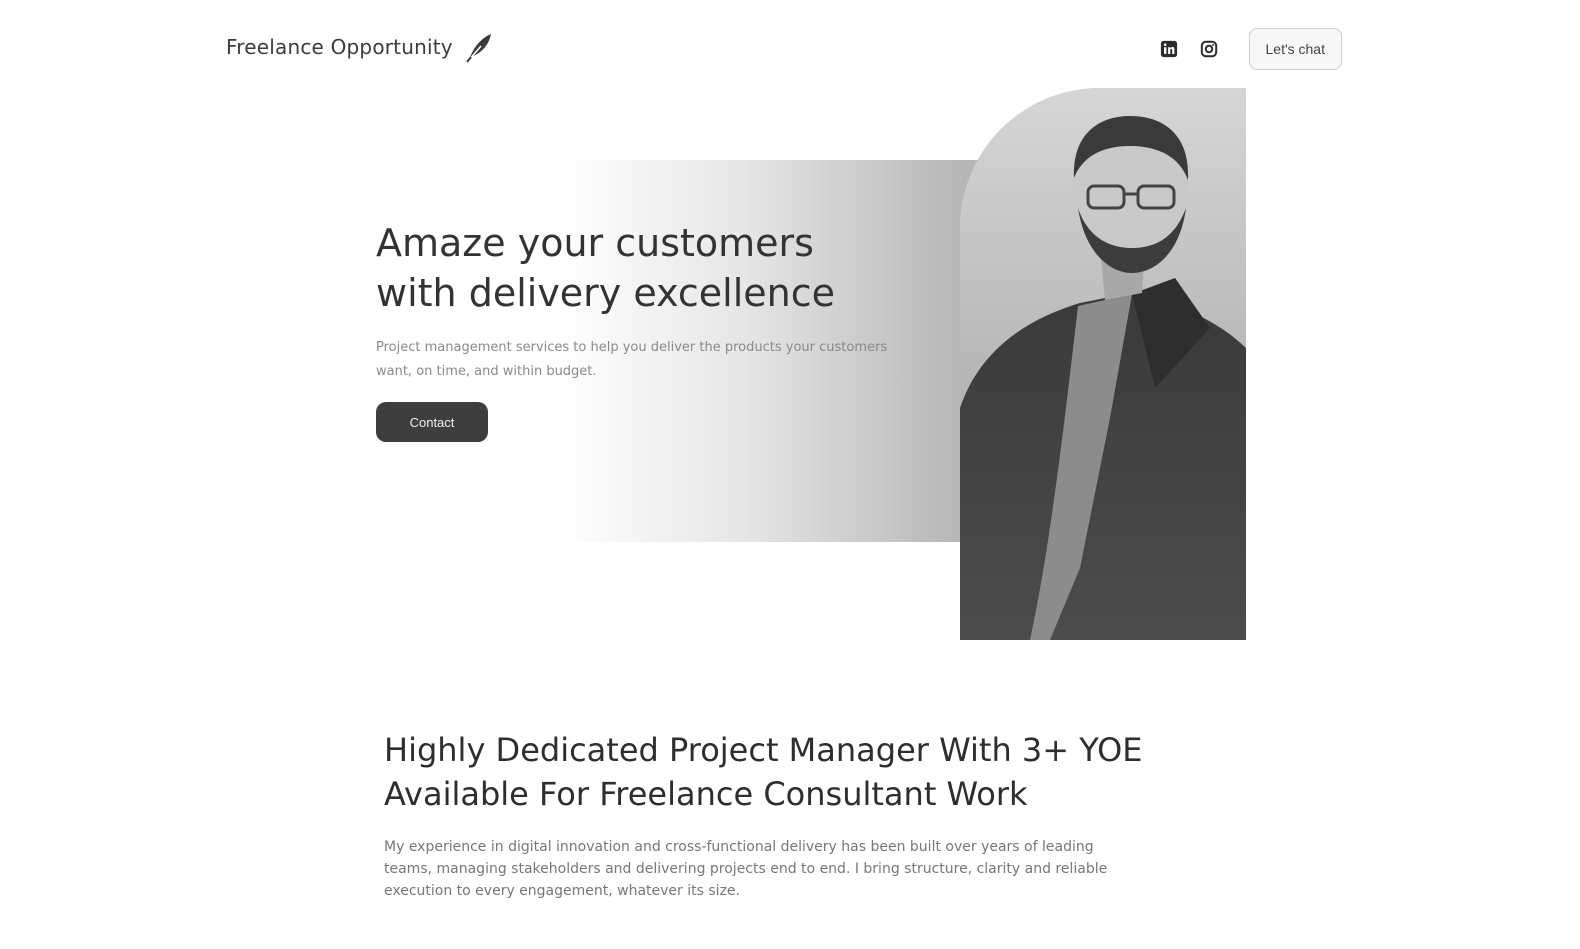  I want to click on feather-pen-icon, so click(478, 47).